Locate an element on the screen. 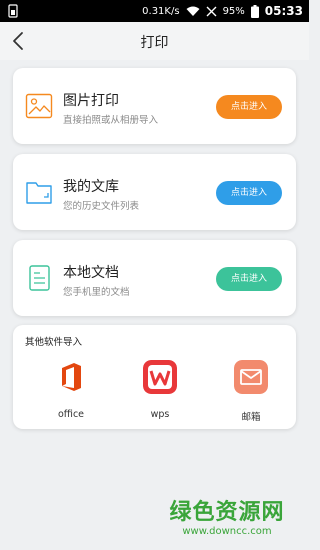  import-wps: wps is located at coordinates (160, 390).